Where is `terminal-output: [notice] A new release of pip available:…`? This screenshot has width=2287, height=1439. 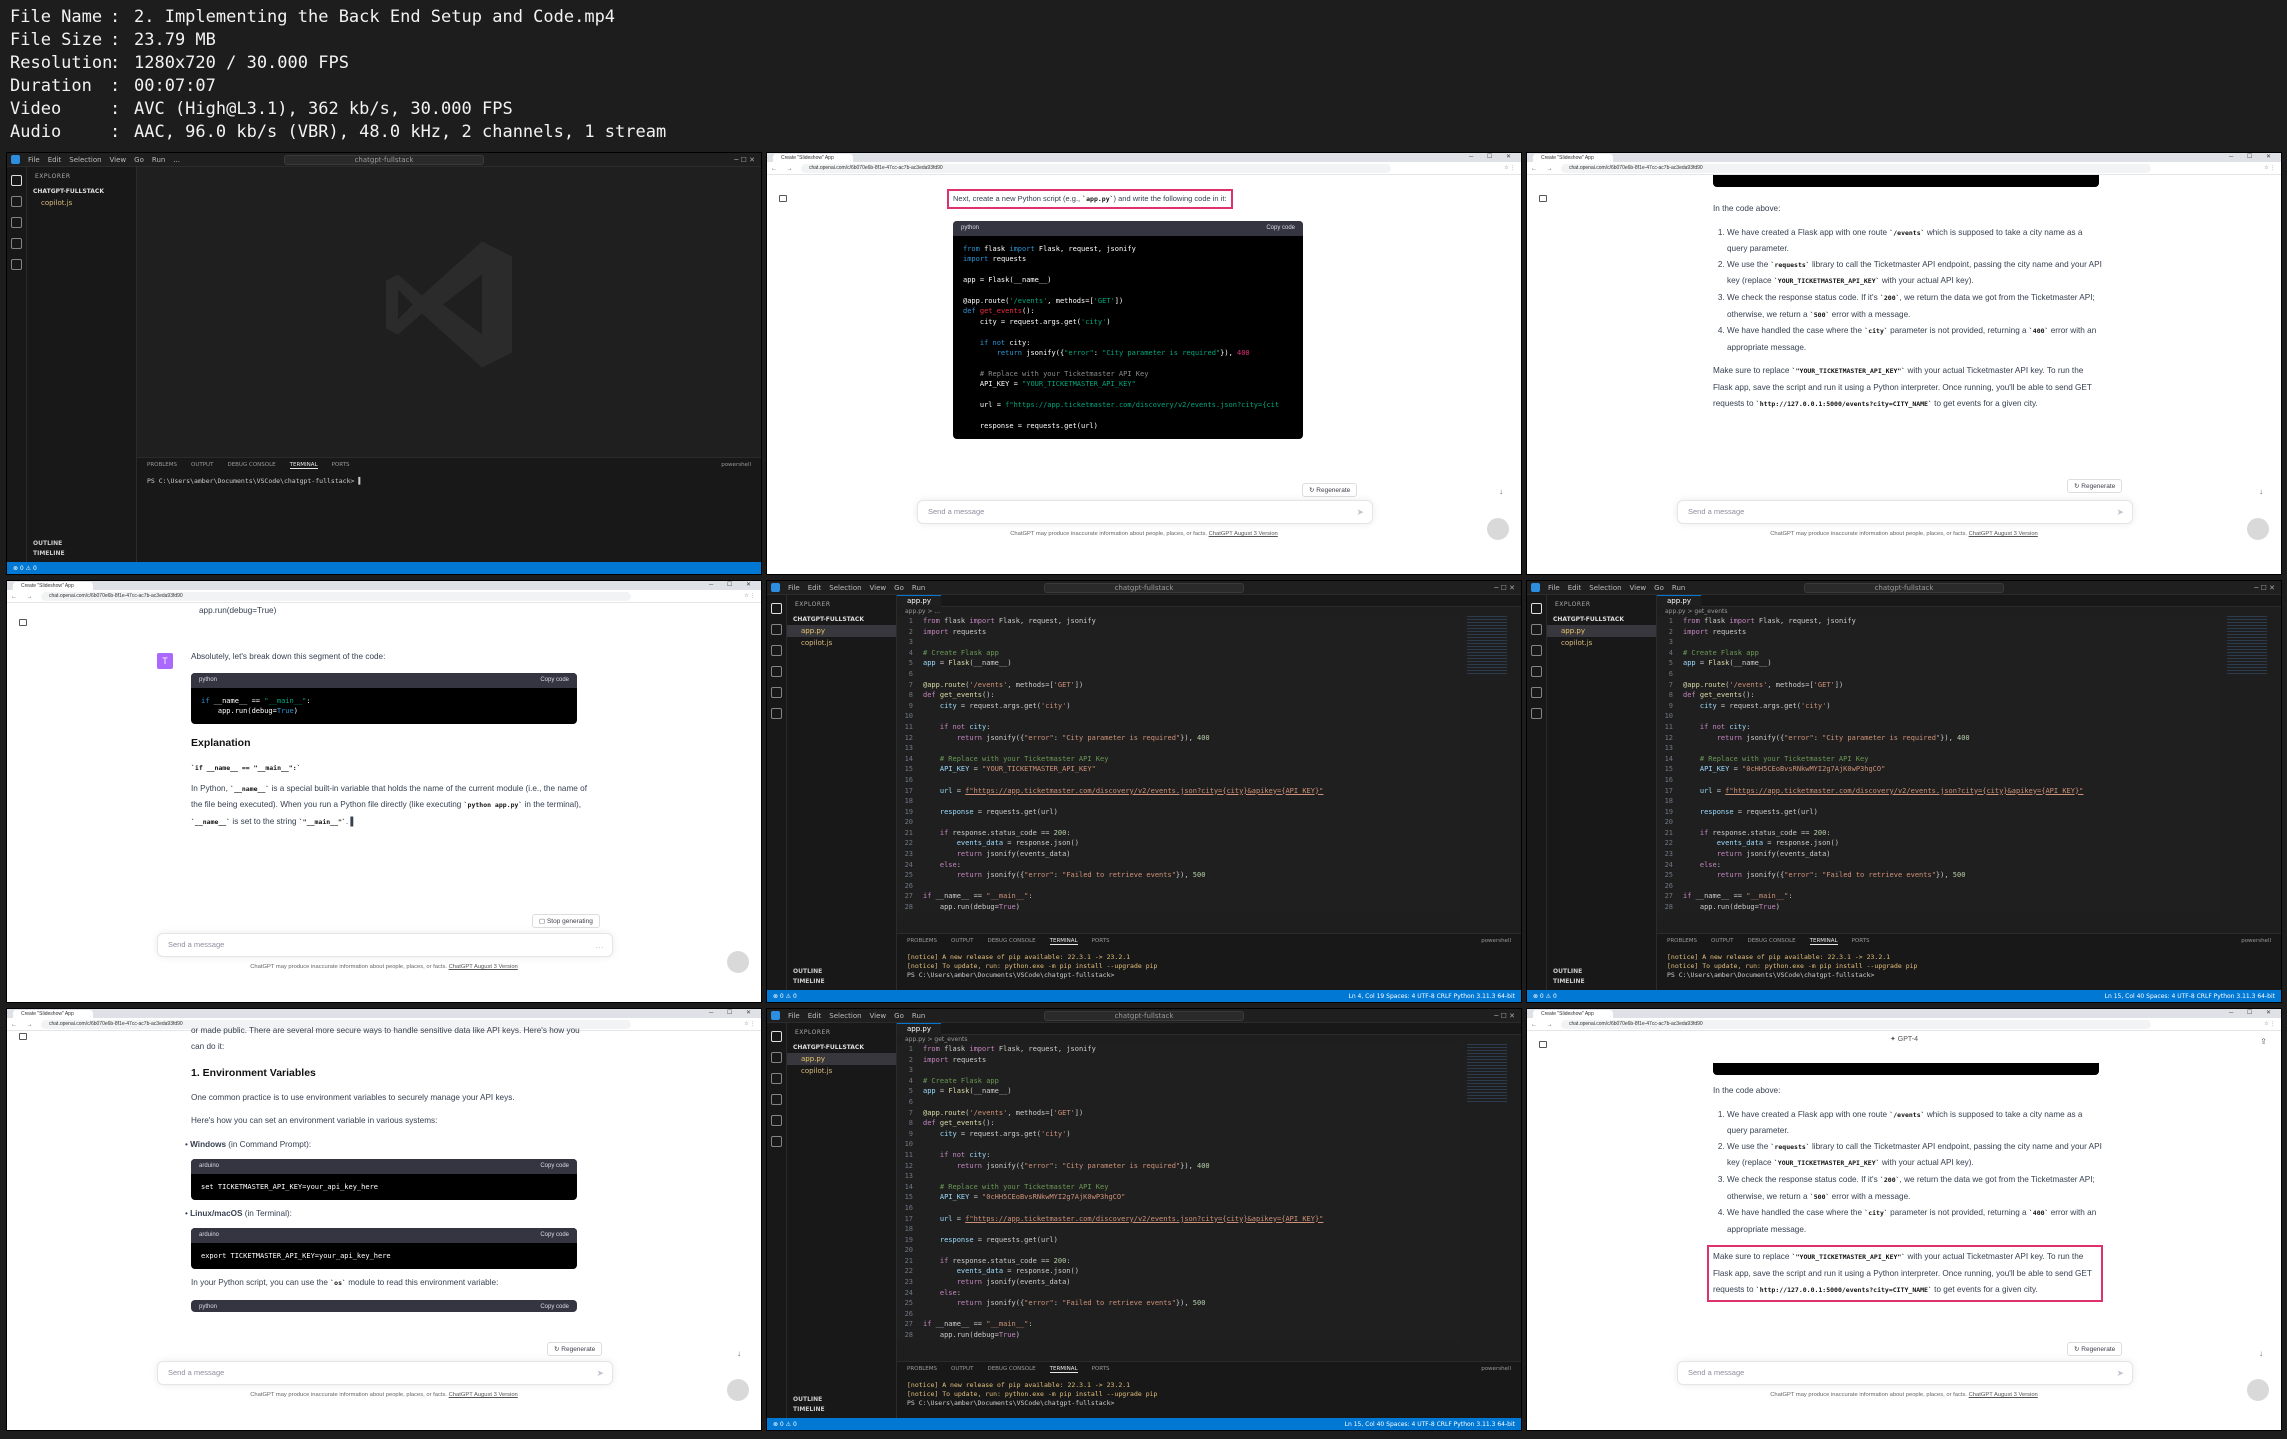
terminal-output: [notice] A new release of pip available:… is located at coordinates (1209, 1394).